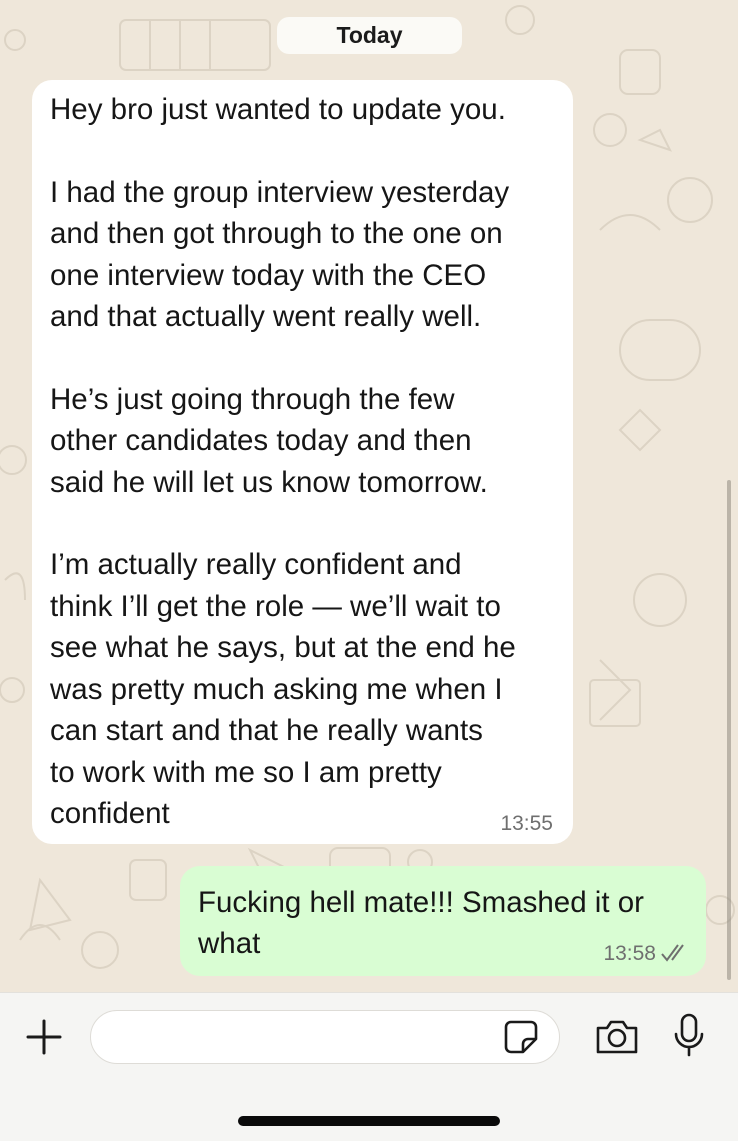  I want to click on plus-icon, so click(44, 1037).